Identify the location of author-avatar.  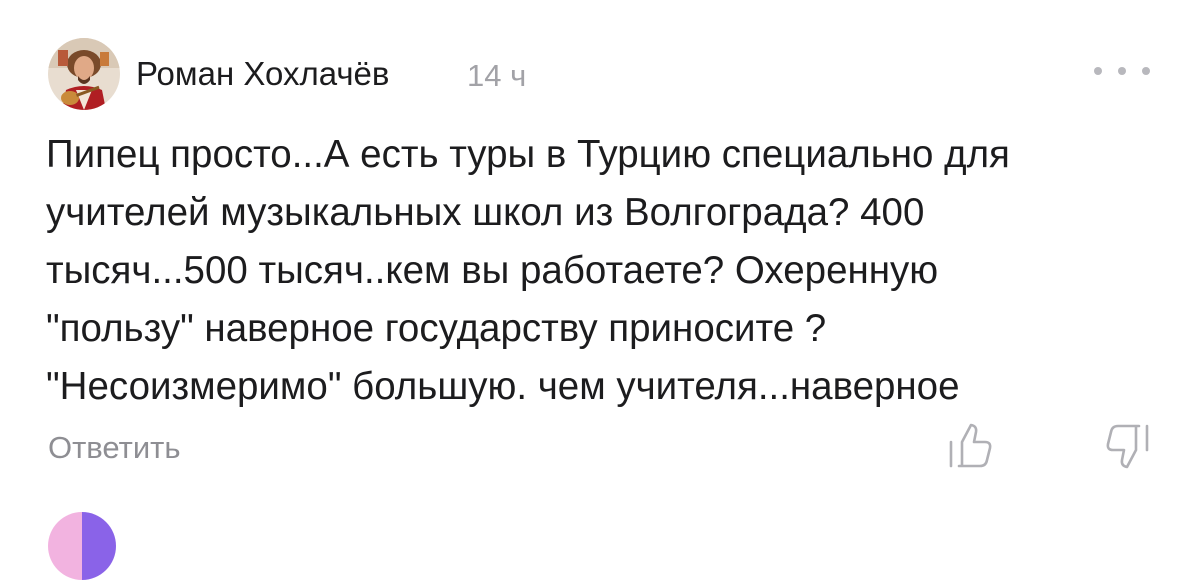
(84, 74).